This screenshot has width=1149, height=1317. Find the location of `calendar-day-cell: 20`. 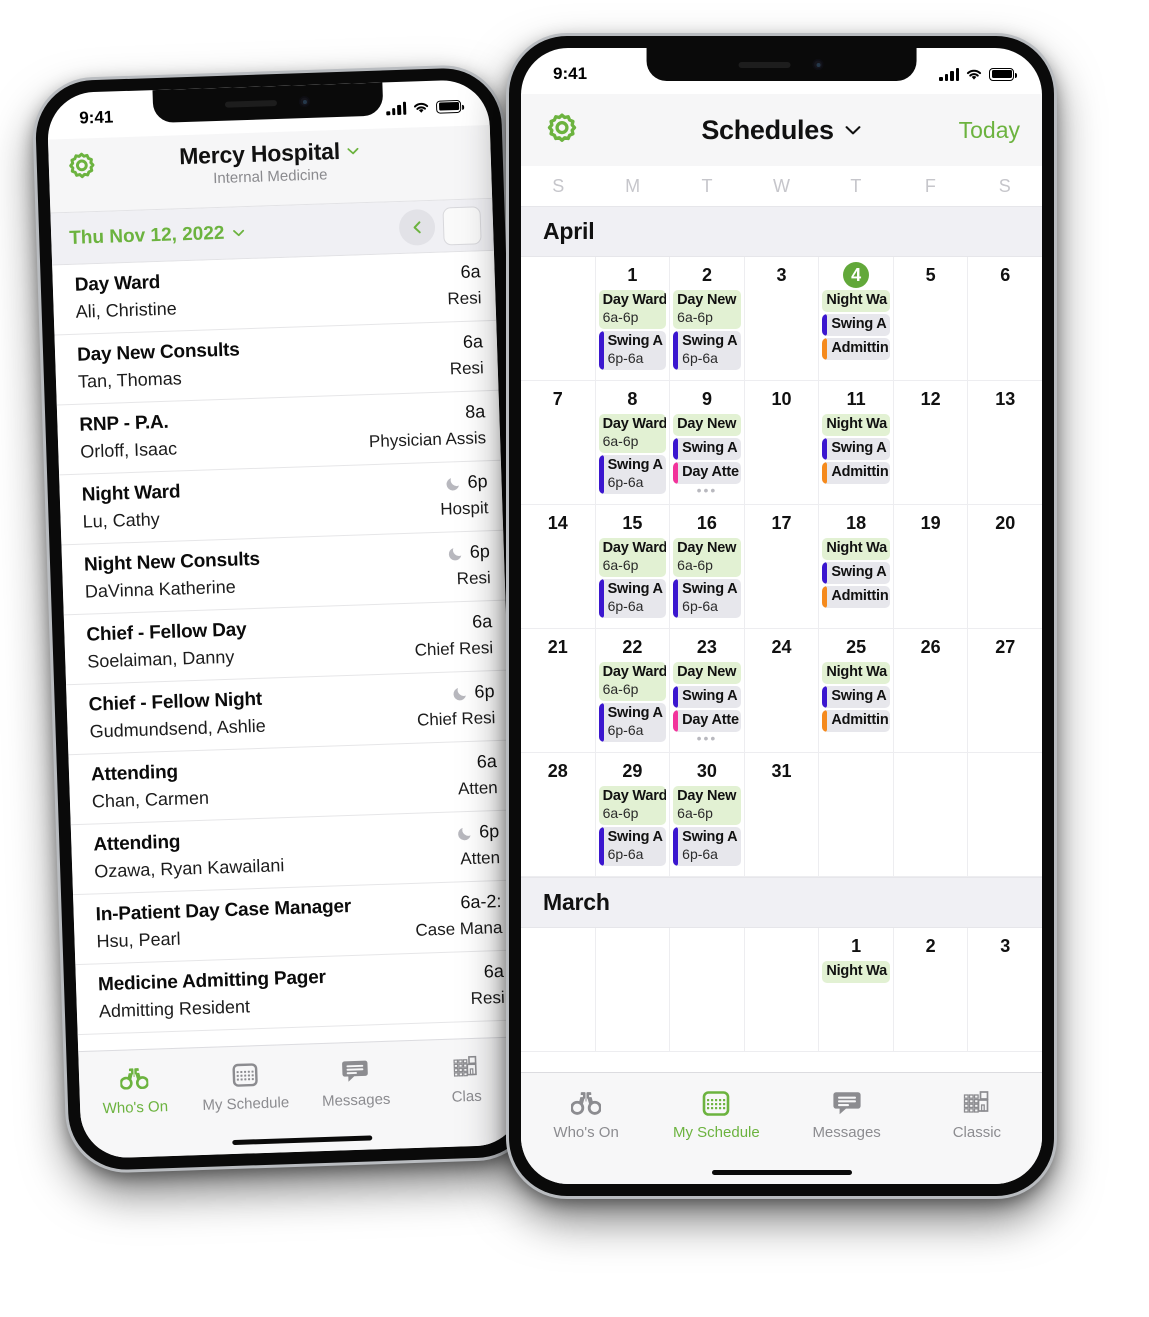

calendar-day-cell: 20 is located at coordinates (1005, 567).